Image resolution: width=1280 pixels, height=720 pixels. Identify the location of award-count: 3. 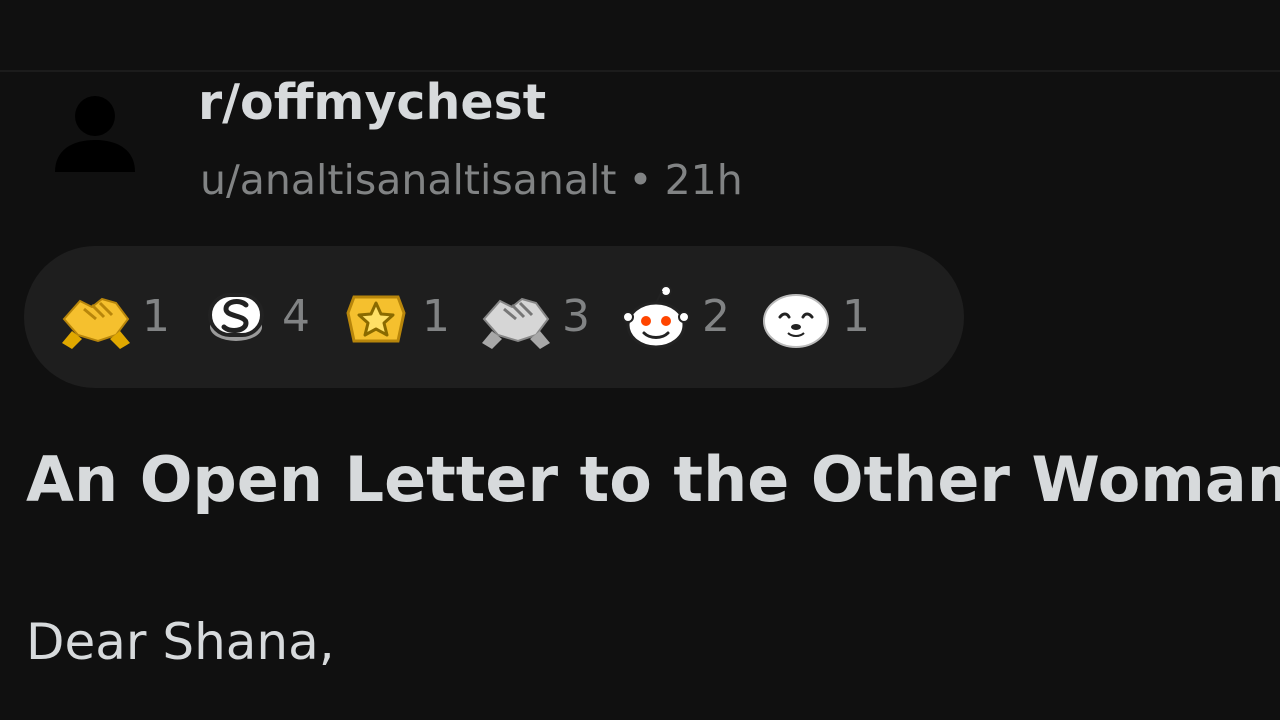
(576, 316).